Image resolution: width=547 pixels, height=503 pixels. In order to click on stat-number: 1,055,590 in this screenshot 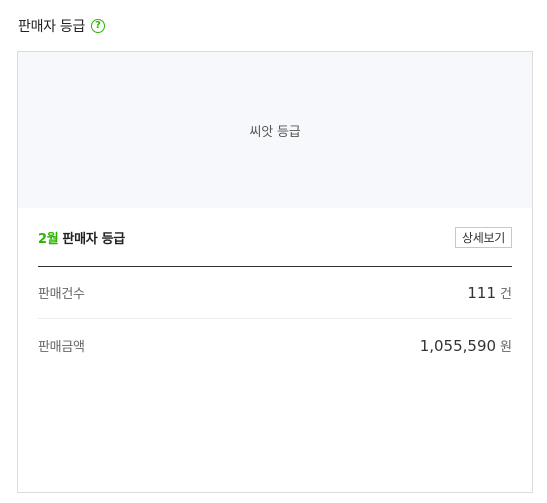, I will do `click(458, 345)`.